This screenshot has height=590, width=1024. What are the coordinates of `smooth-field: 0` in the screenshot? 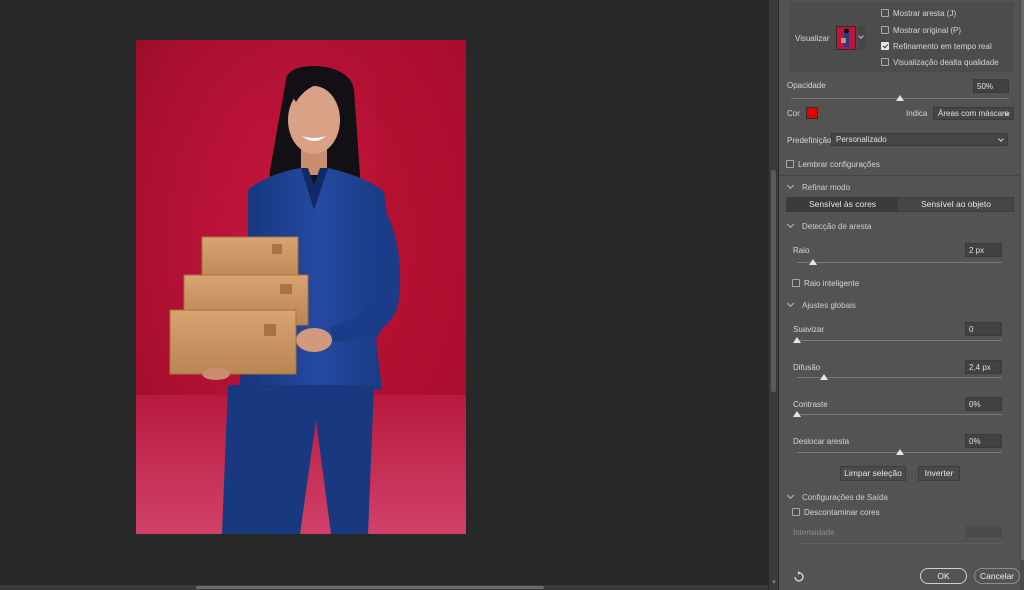 It's located at (983, 329).